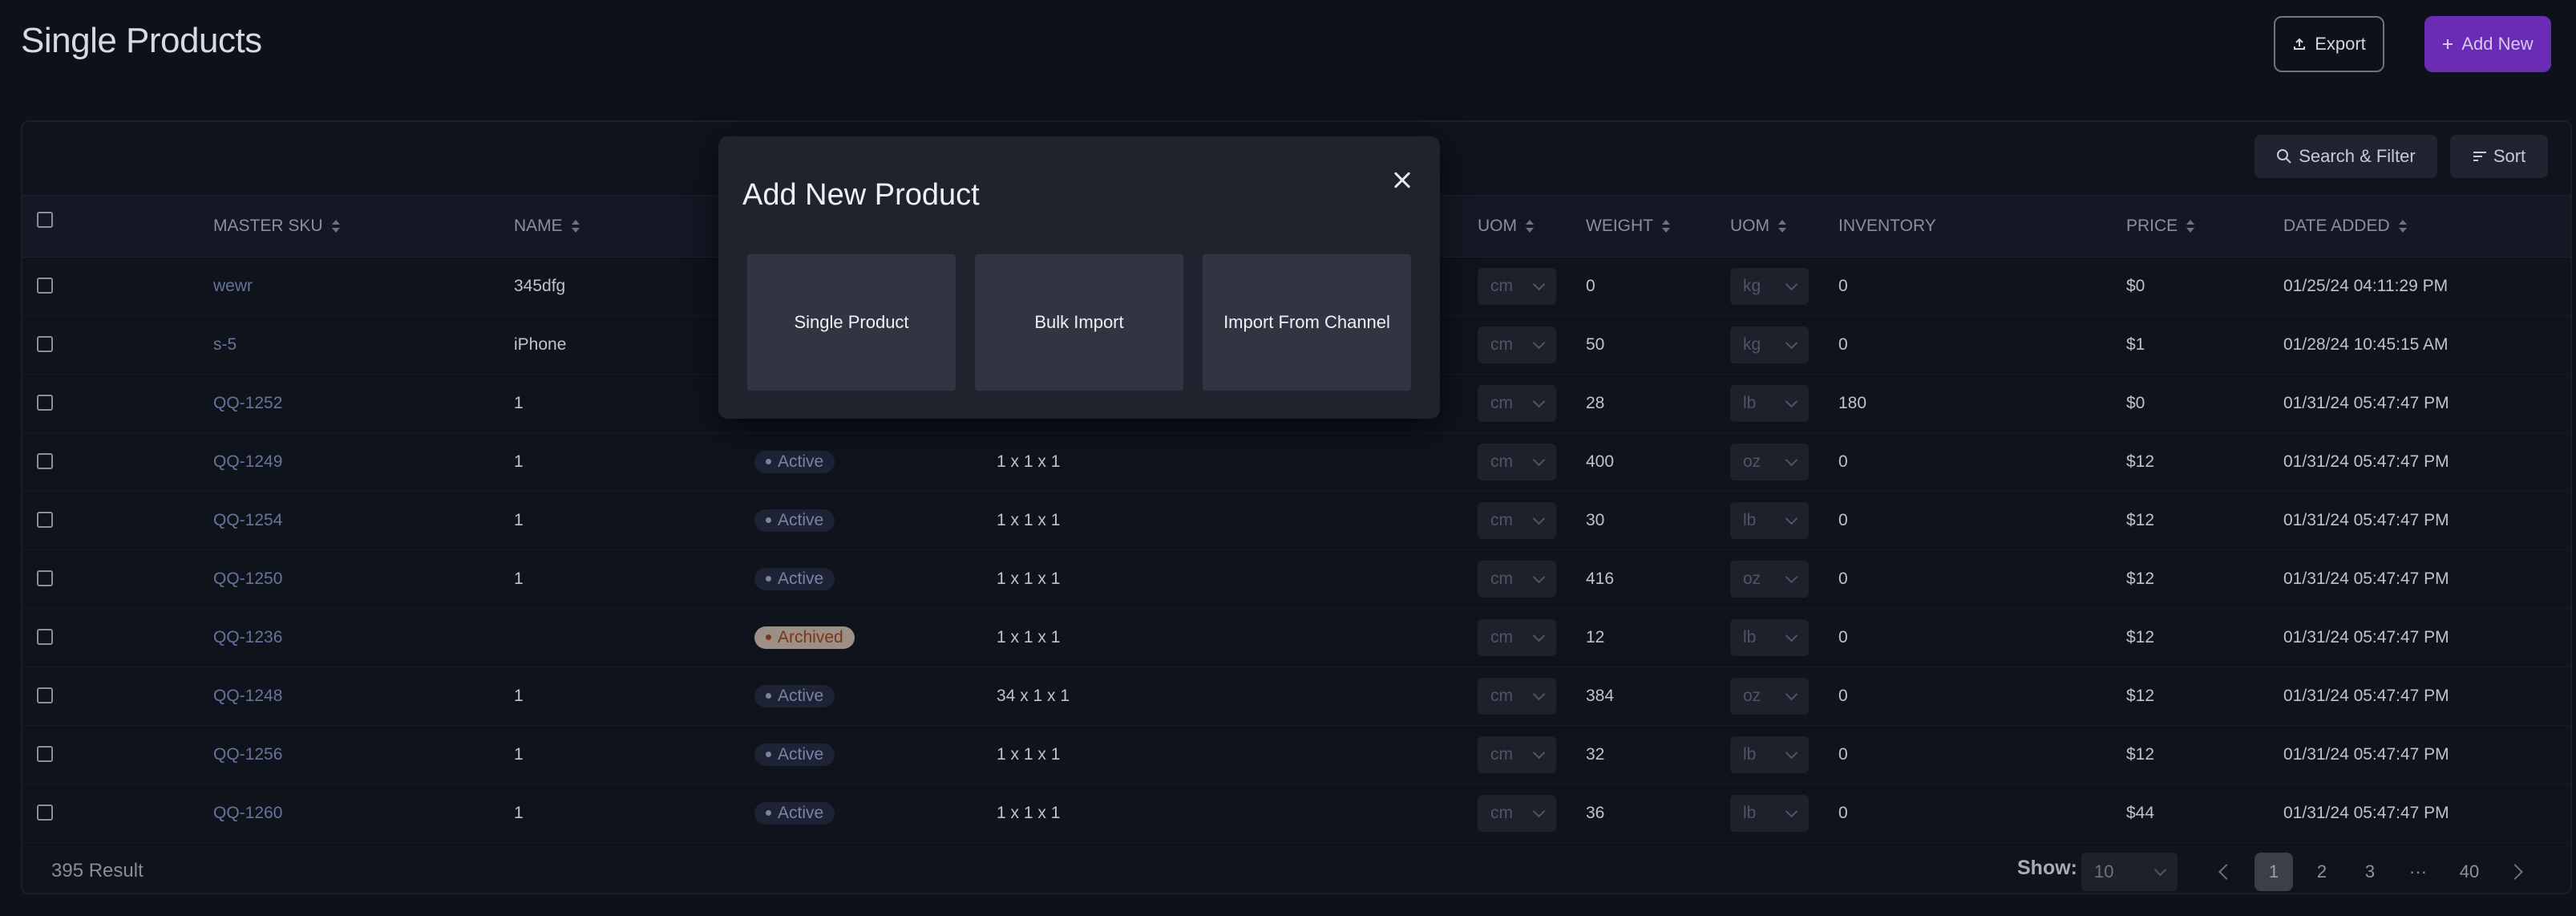 This screenshot has height=916, width=2576. What do you see at coordinates (2418, 872) in the screenshot?
I see `page-ellipsis: ···` at bounding box center [2418, 872].